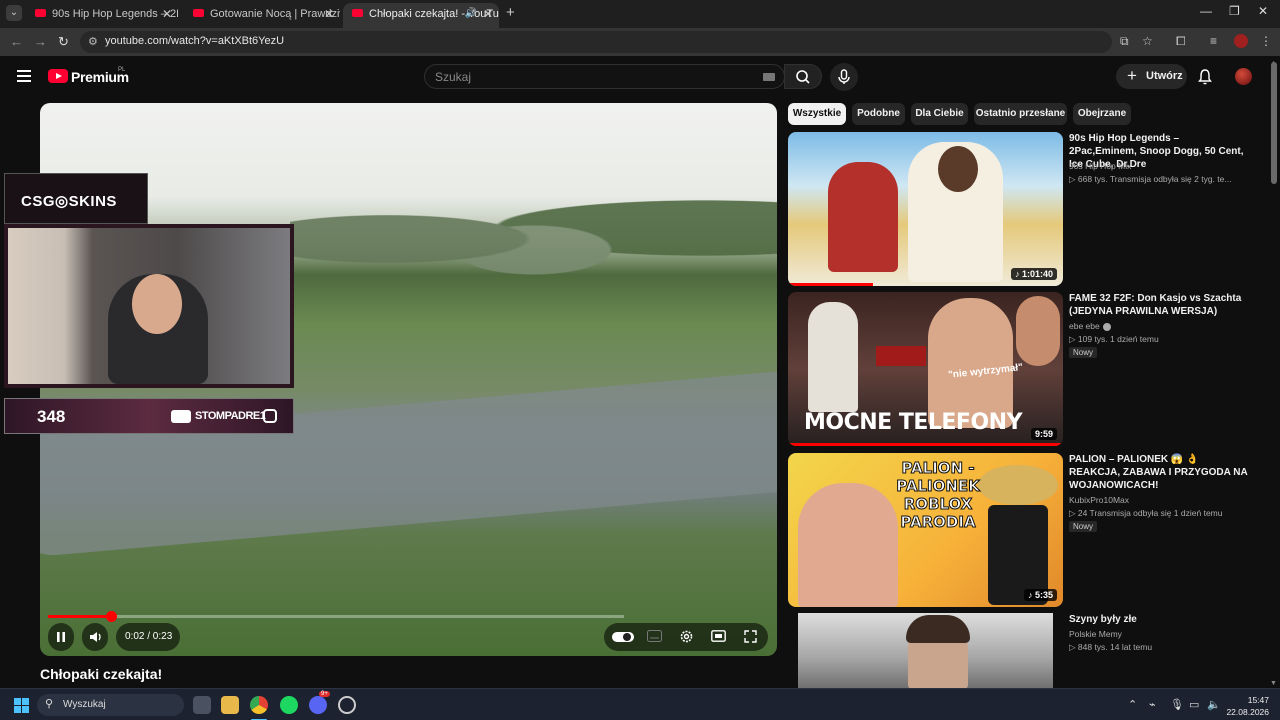 The height and width of the screenshot is (720, 1280). What do you see at coordinates (596, 42) in the screenshot?
I see `address-bar: ⚙ youtube.com/watch?v=aKtXBt6YezU` at bounding box center [596, 42].